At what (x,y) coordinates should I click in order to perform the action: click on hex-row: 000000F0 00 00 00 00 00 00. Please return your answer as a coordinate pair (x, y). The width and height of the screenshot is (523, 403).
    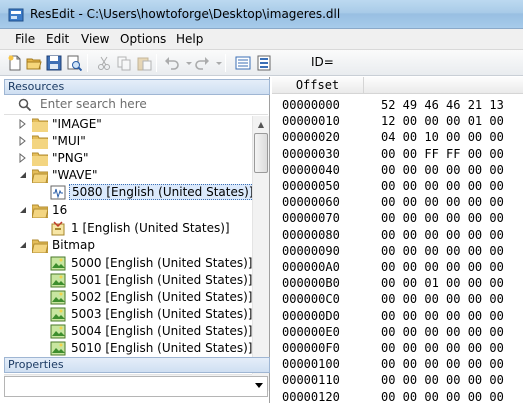
    Looking at the image, I should click on (397, 349).